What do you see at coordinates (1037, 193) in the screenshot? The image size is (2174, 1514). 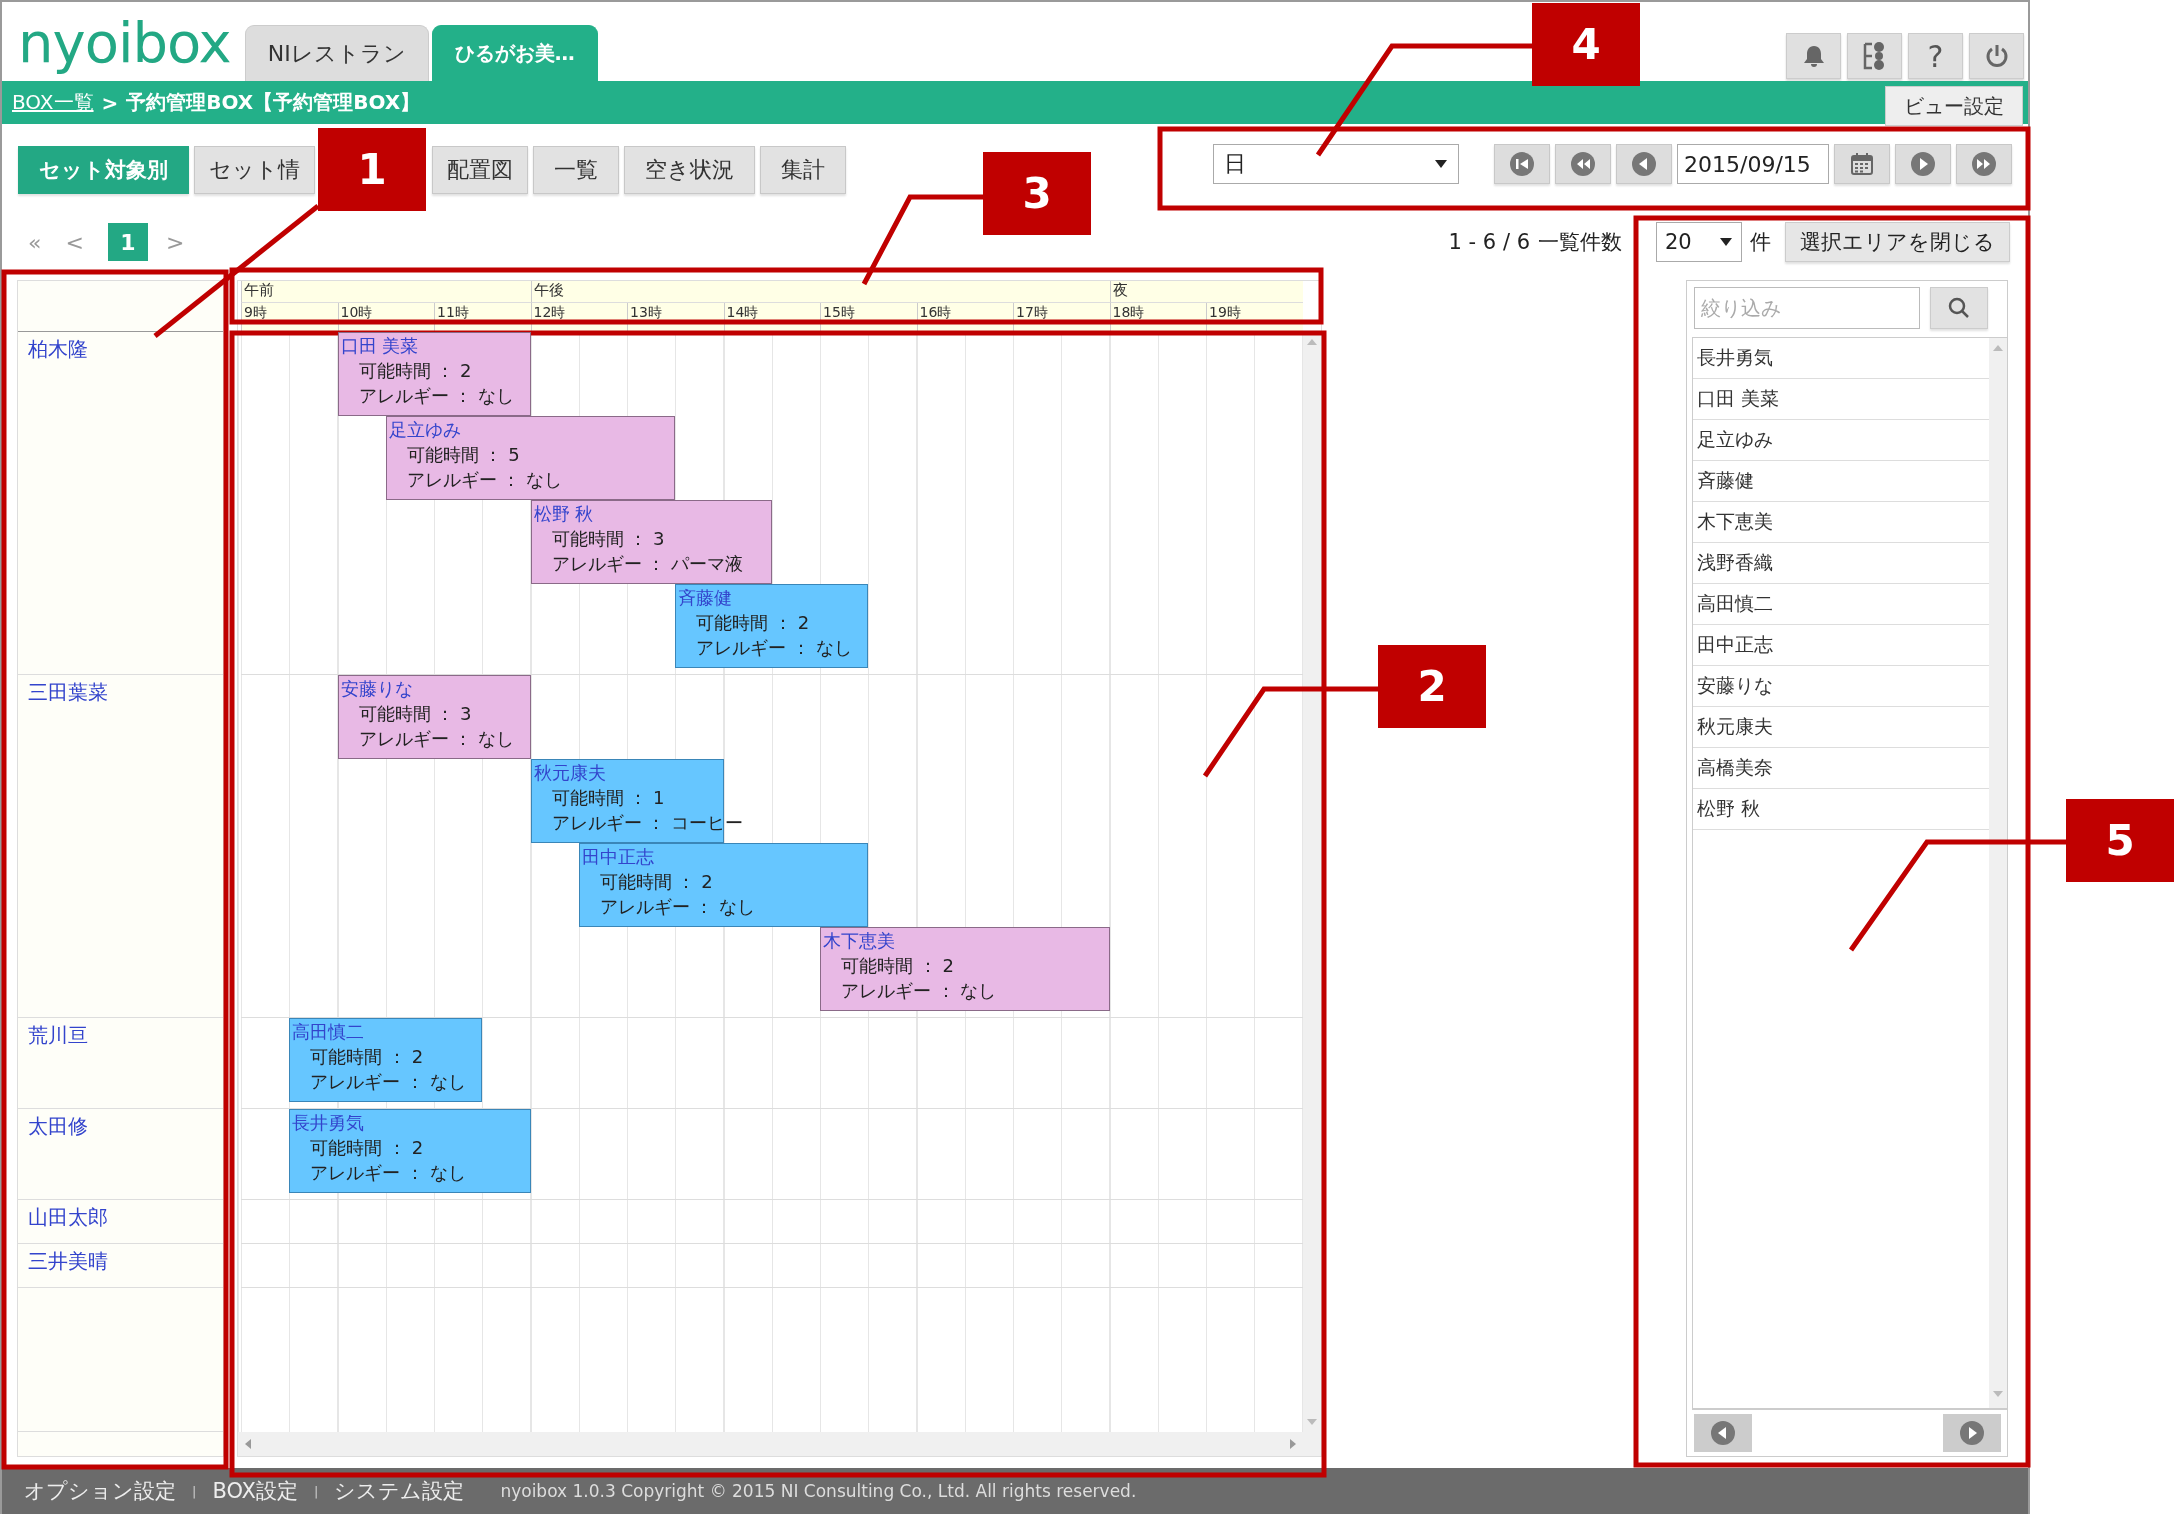 I see `callout-number: 3` at bounding box center [1037, 193].